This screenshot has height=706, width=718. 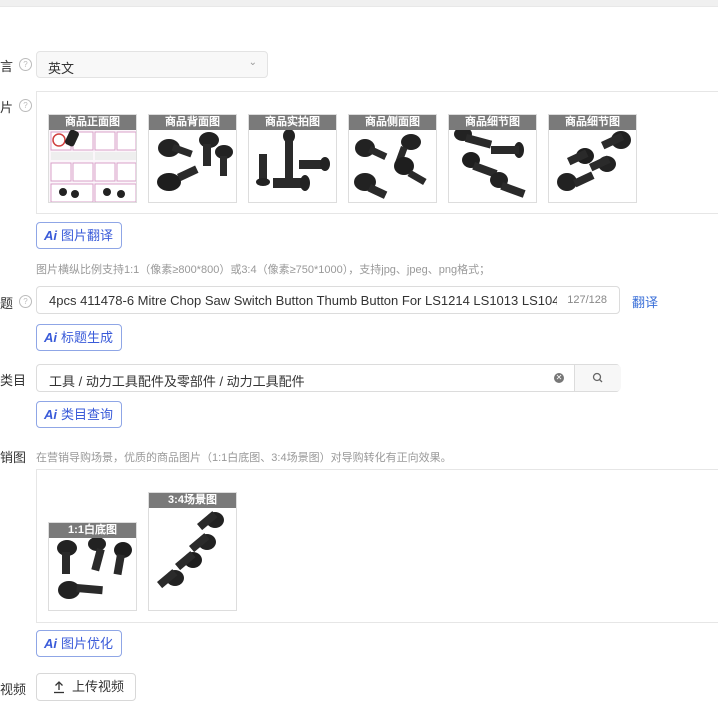 I want to click on upload-video-button: 上传视频, so click(x=86, y=687).